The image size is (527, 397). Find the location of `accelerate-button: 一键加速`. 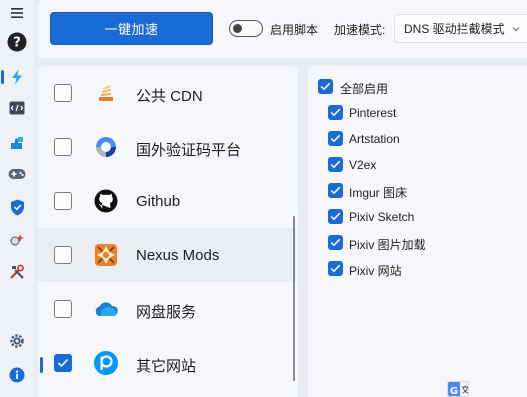

accelerate-button: 一键加速 is located at coordinates (131, 28).